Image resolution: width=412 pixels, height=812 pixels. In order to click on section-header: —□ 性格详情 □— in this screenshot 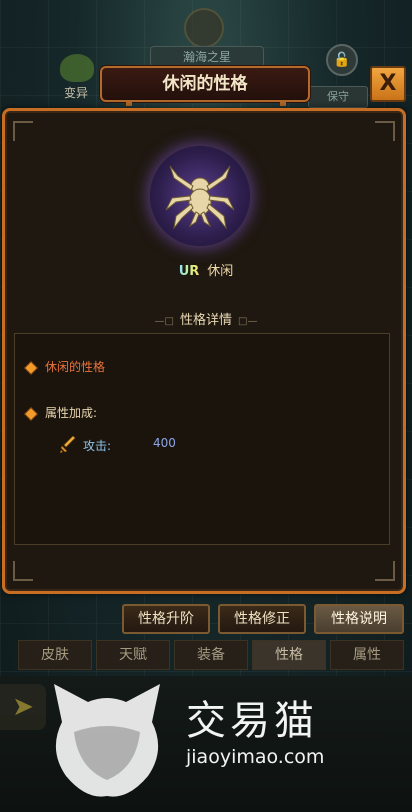, I will do `click(206, 318)`.